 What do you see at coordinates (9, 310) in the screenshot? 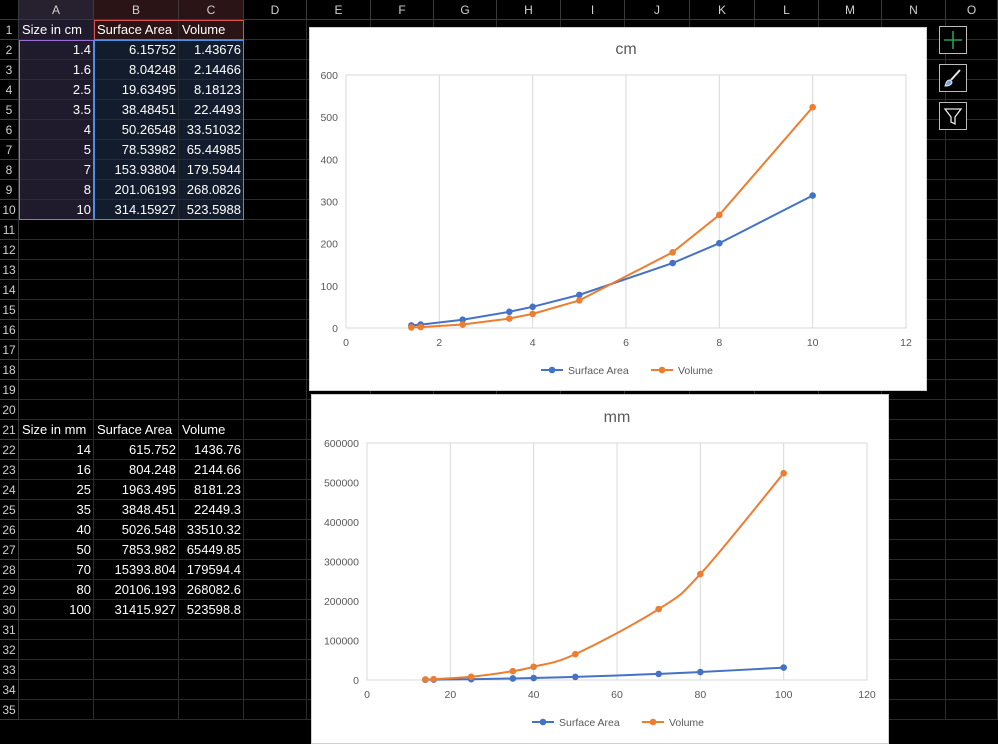
I see `row-header-15: 15` at bounding box center [9, 310].